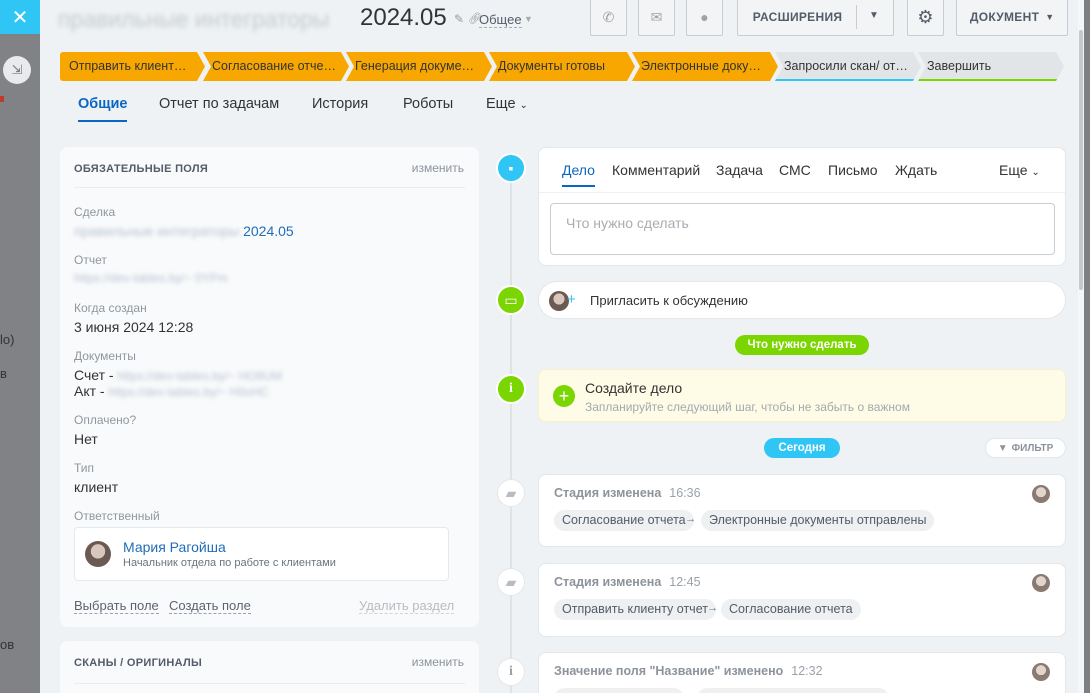  Describe the element at coordinates (151, 278) in the screenshot. I see `report-link: https://dev-tables.by/~ 0YPm` at that location.